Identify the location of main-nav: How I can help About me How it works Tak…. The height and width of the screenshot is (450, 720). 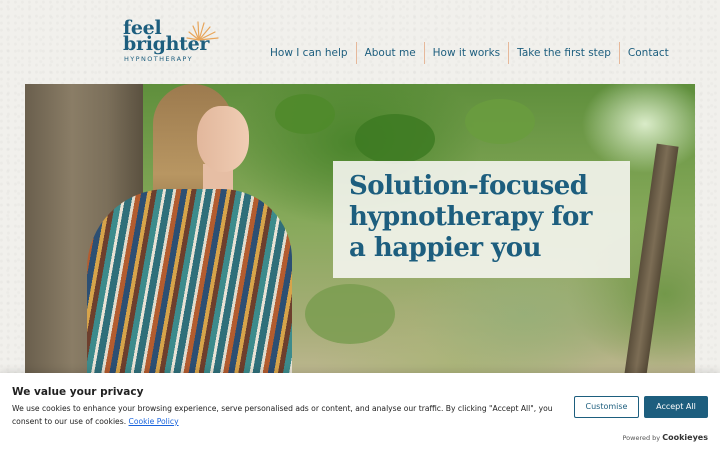
(469, 53).